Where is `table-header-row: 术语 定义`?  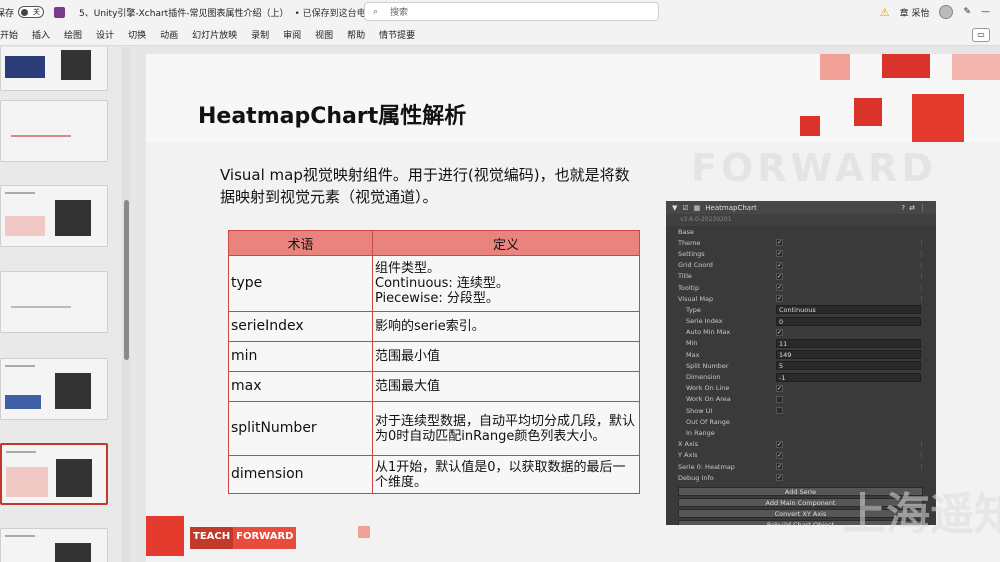
table-header-row: 术语 定义 is located at coordinates (434, 243).